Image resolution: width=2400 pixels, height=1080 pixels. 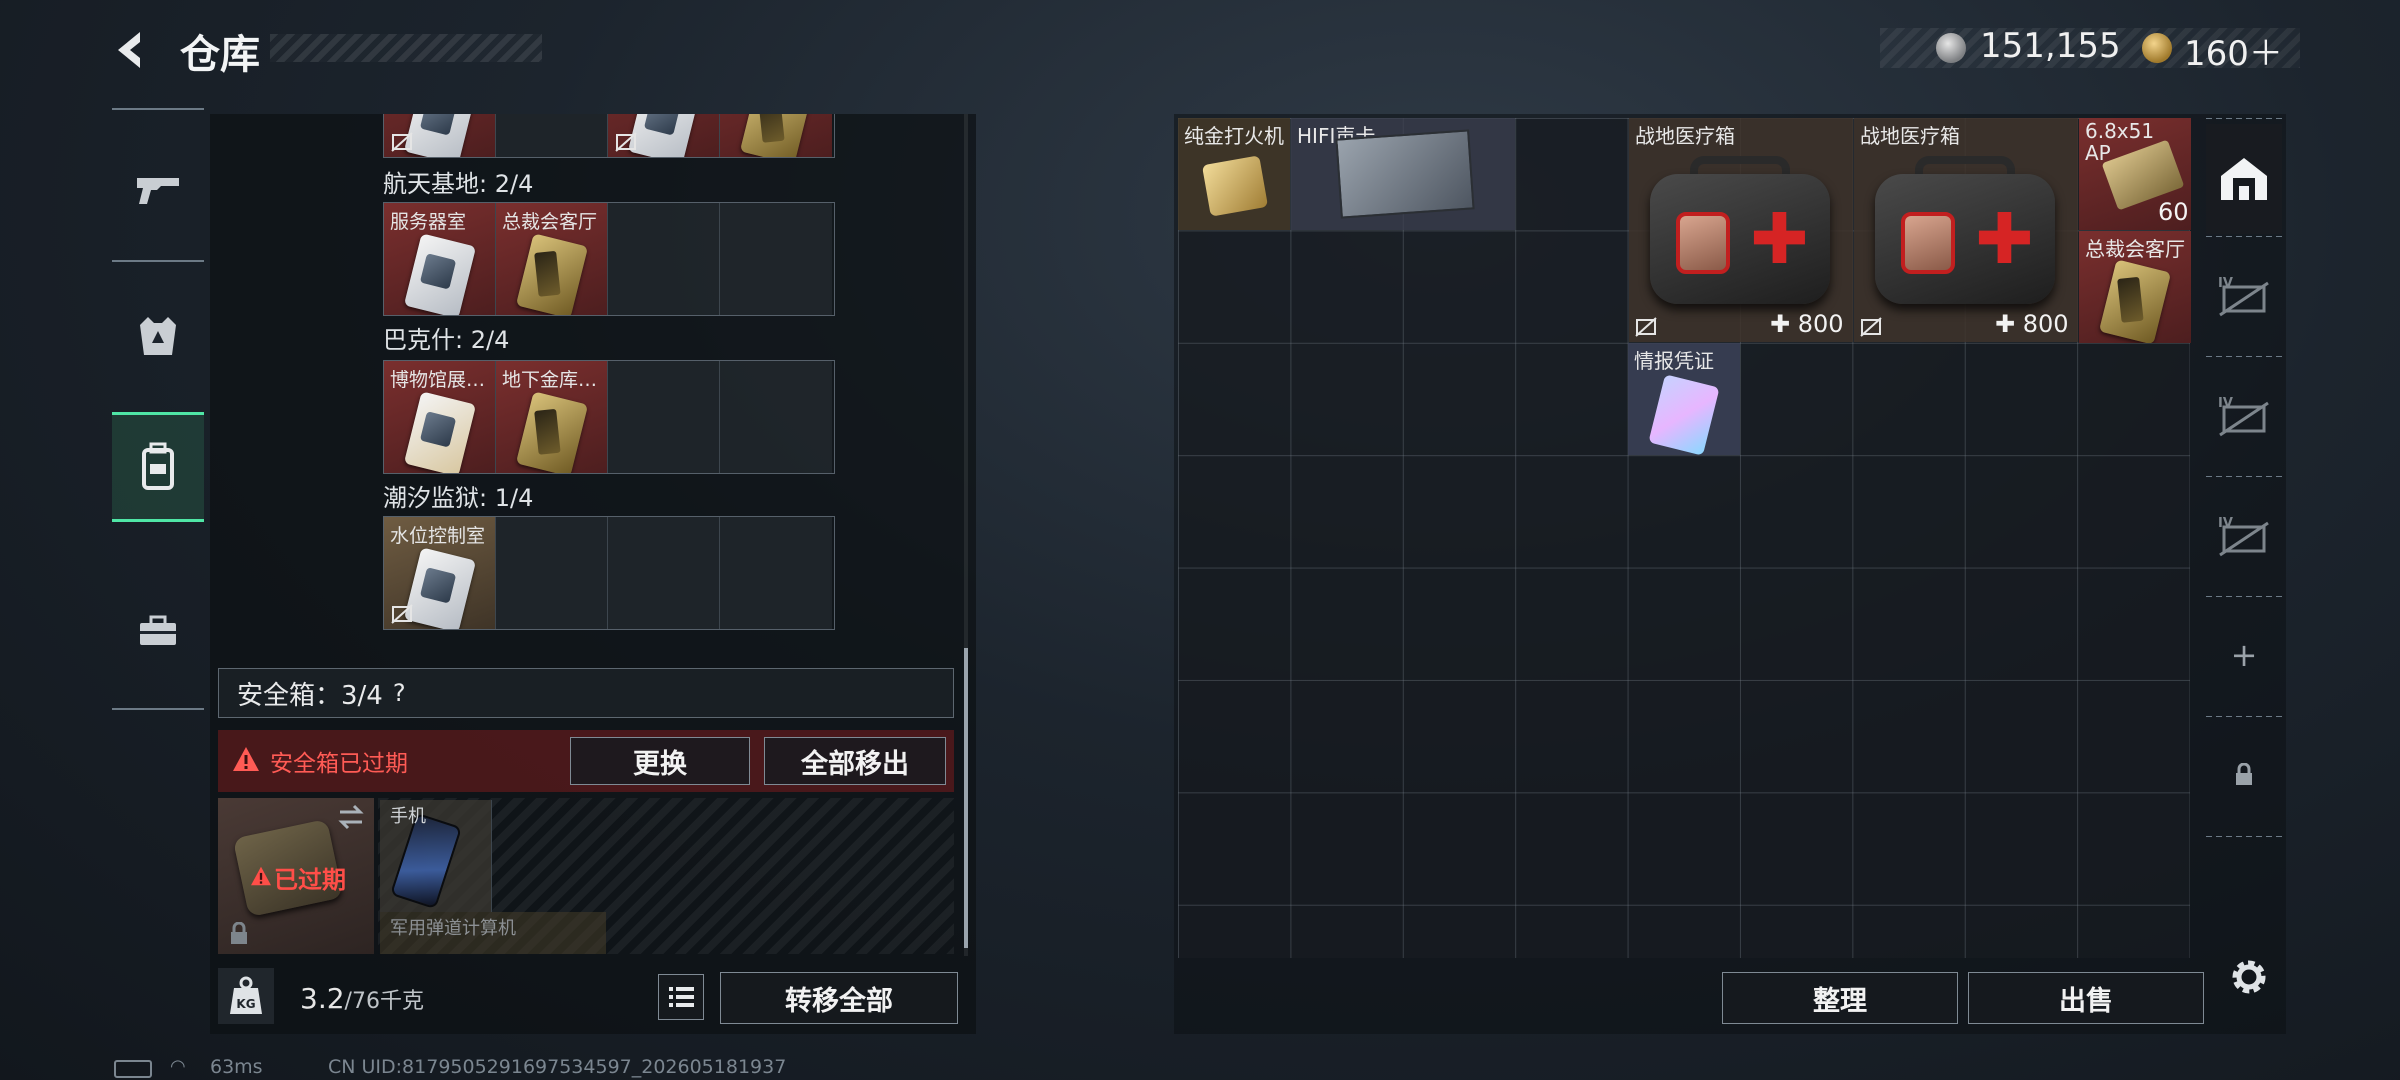 I want to click on toolbox-icon, so click(x=158, y=630).